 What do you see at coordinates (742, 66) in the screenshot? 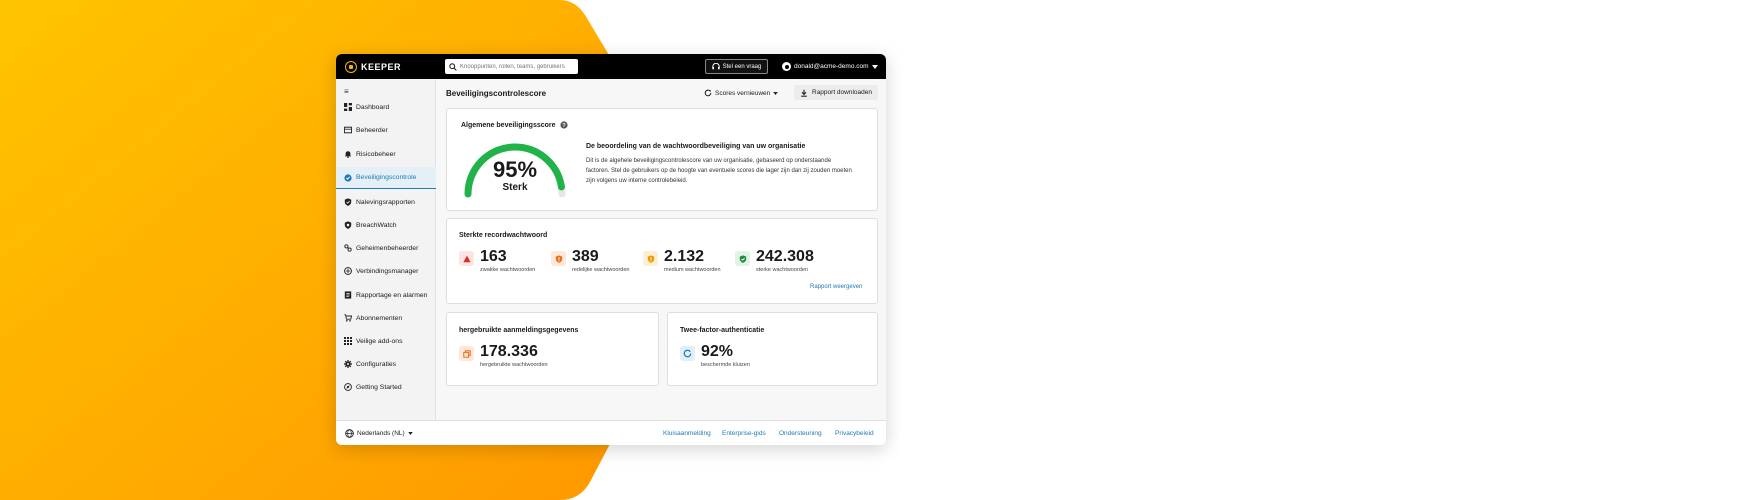
I see `ask-question-label: Stel een vraag` at bounding box center [742, 66].